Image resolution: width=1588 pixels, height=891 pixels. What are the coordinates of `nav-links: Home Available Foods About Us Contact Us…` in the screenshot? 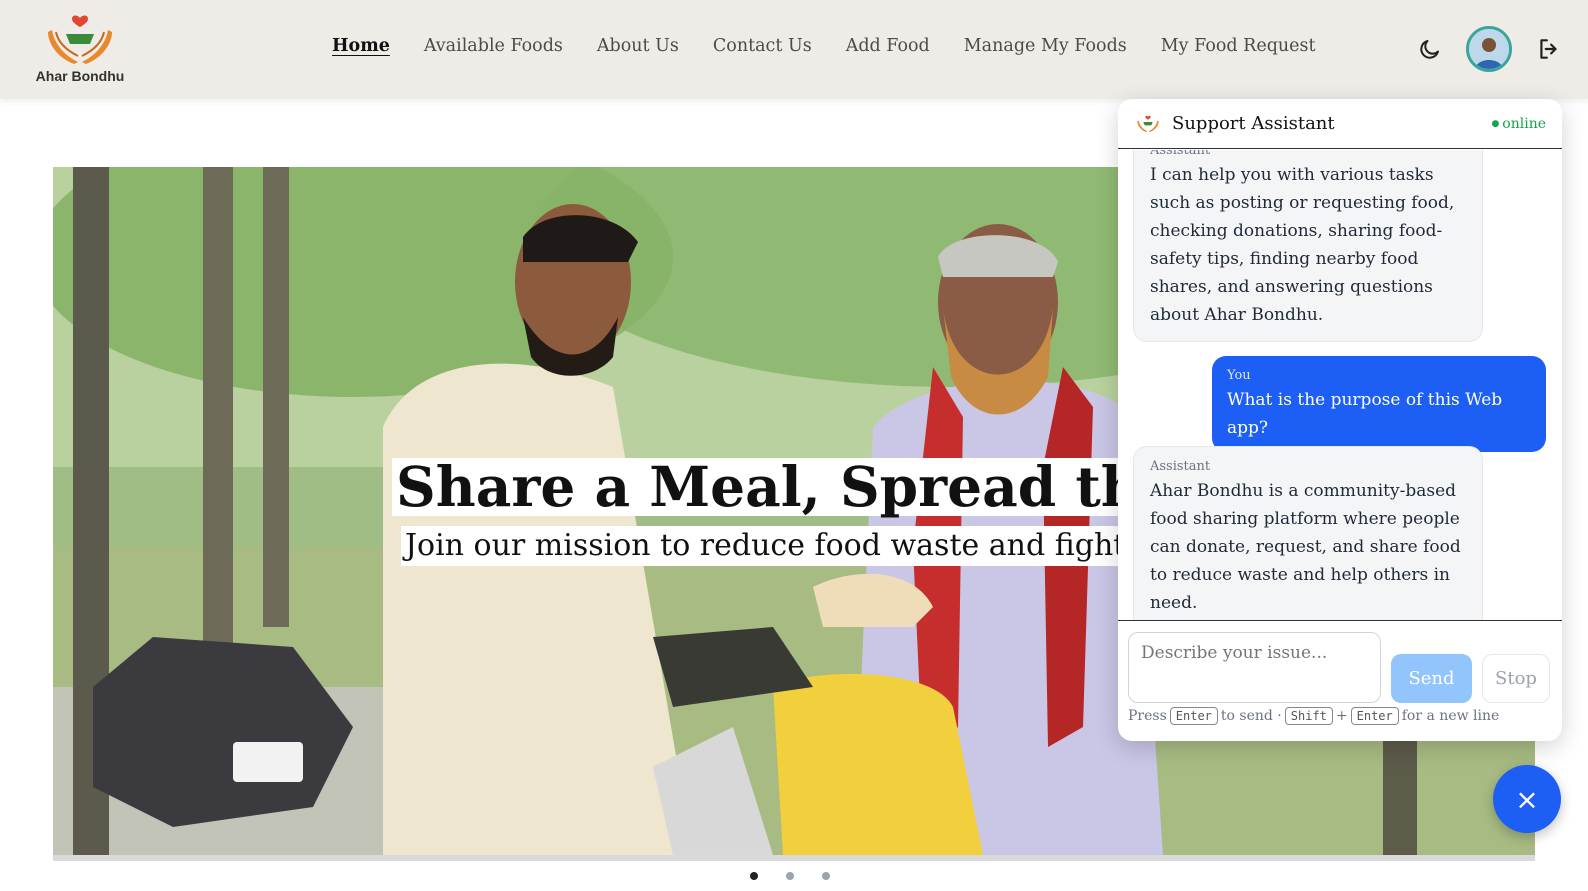 It's located at (824, 46).